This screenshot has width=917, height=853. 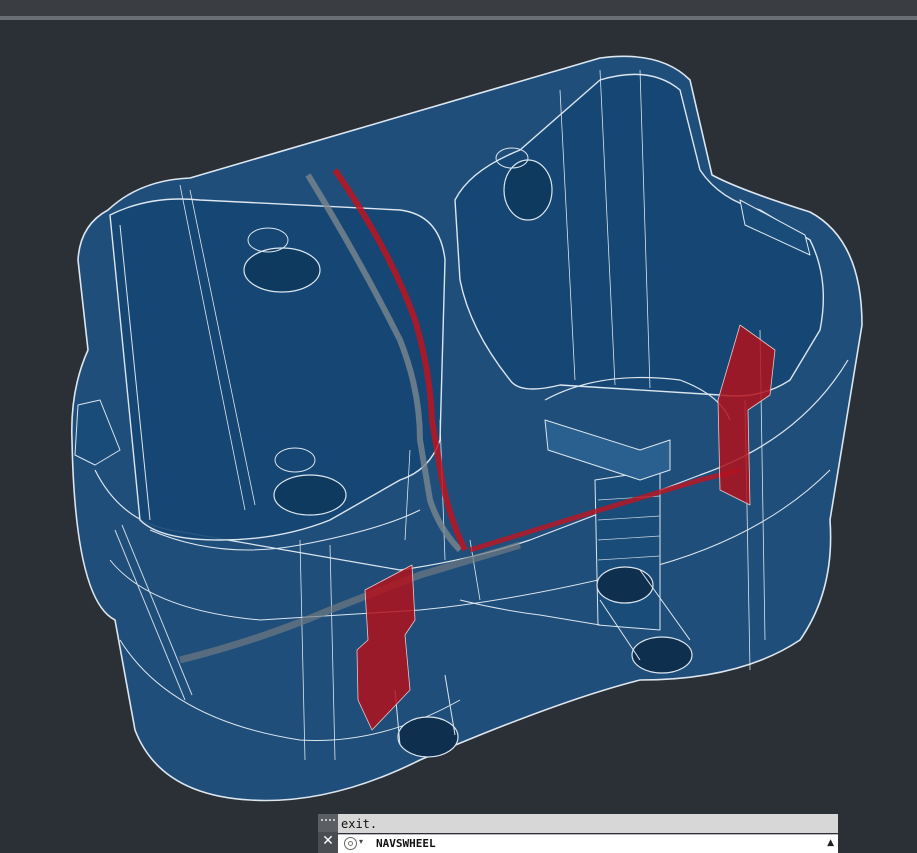 What do you see at coordinates (458, 8) in the screenshot?
I see `title-bar` at bounding box center [458, 8].